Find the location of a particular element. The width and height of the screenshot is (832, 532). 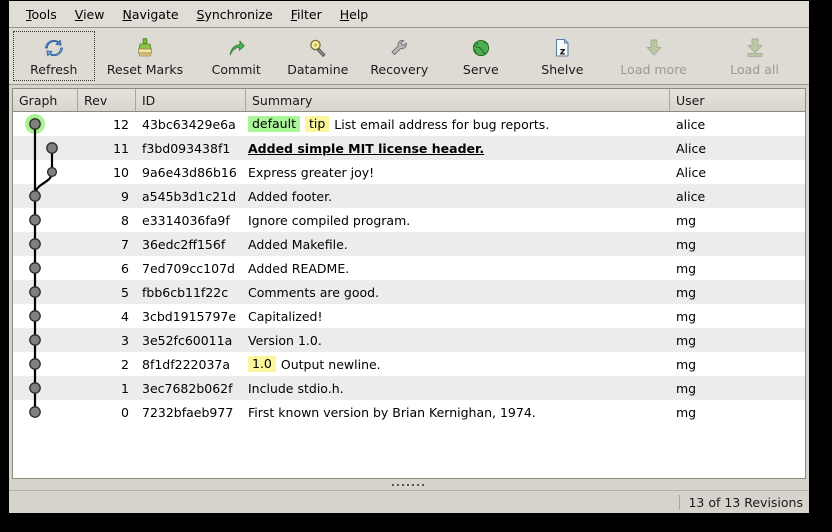

revision-number: 7 is located at coordinates (125, 244).